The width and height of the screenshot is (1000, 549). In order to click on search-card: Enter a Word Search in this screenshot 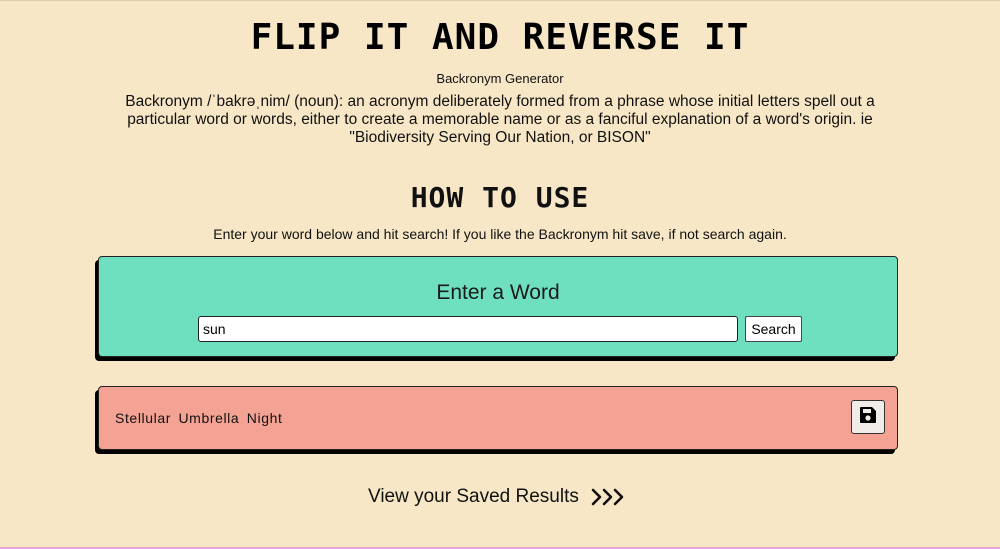, I will do `click(498, 306)`.